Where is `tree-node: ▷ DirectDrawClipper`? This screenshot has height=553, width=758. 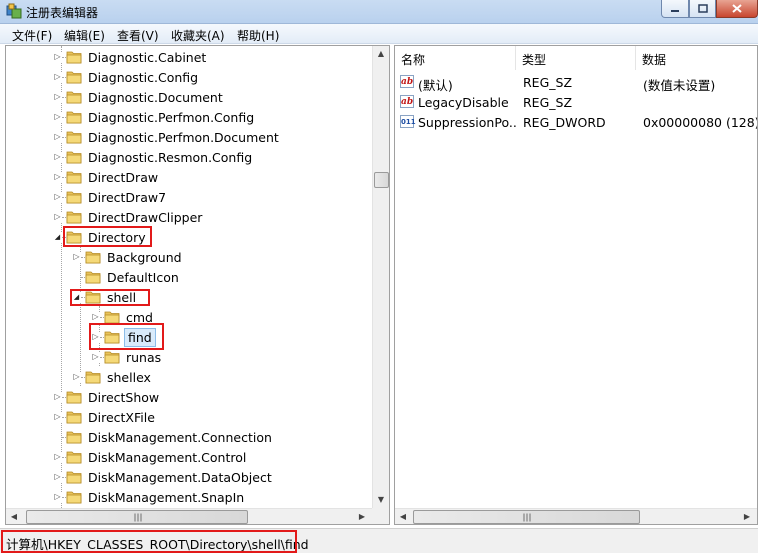 tree-node: ▷ DirectDrawClipper is located at coordinates (189, 217).